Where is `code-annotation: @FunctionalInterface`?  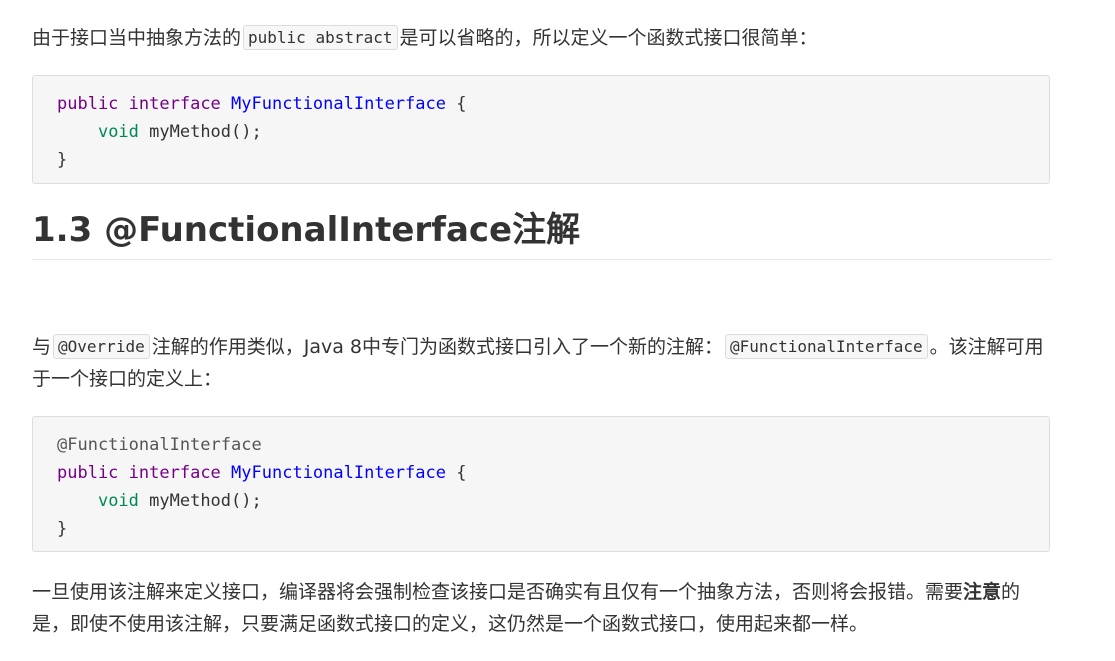
code-annotation: @FunctionalInterface is located at coordinates (159, 445).